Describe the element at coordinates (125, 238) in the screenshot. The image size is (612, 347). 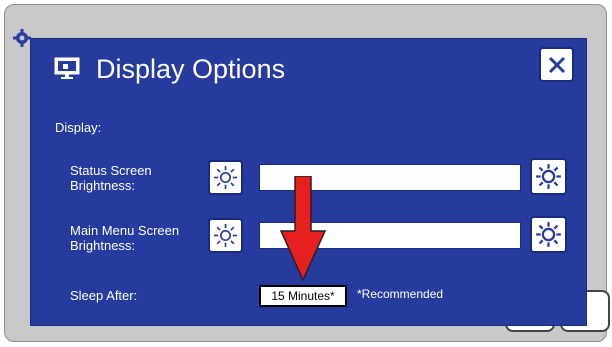
I see `main-menu-screen-brightness-label: Main Menu Screen Brightness:` at that location.